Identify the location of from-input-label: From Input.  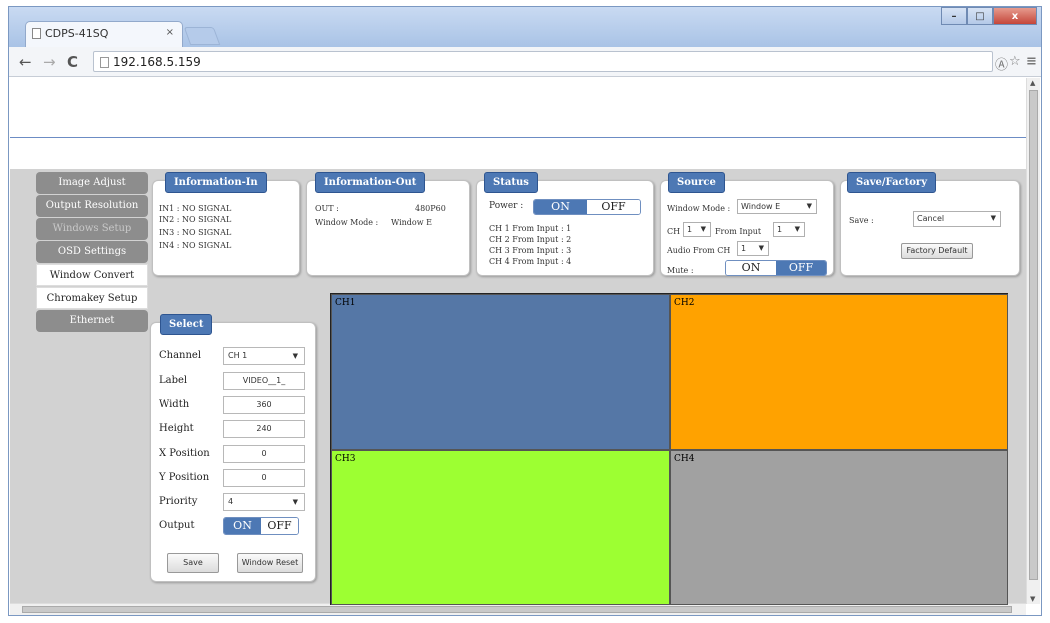
(738, 231).